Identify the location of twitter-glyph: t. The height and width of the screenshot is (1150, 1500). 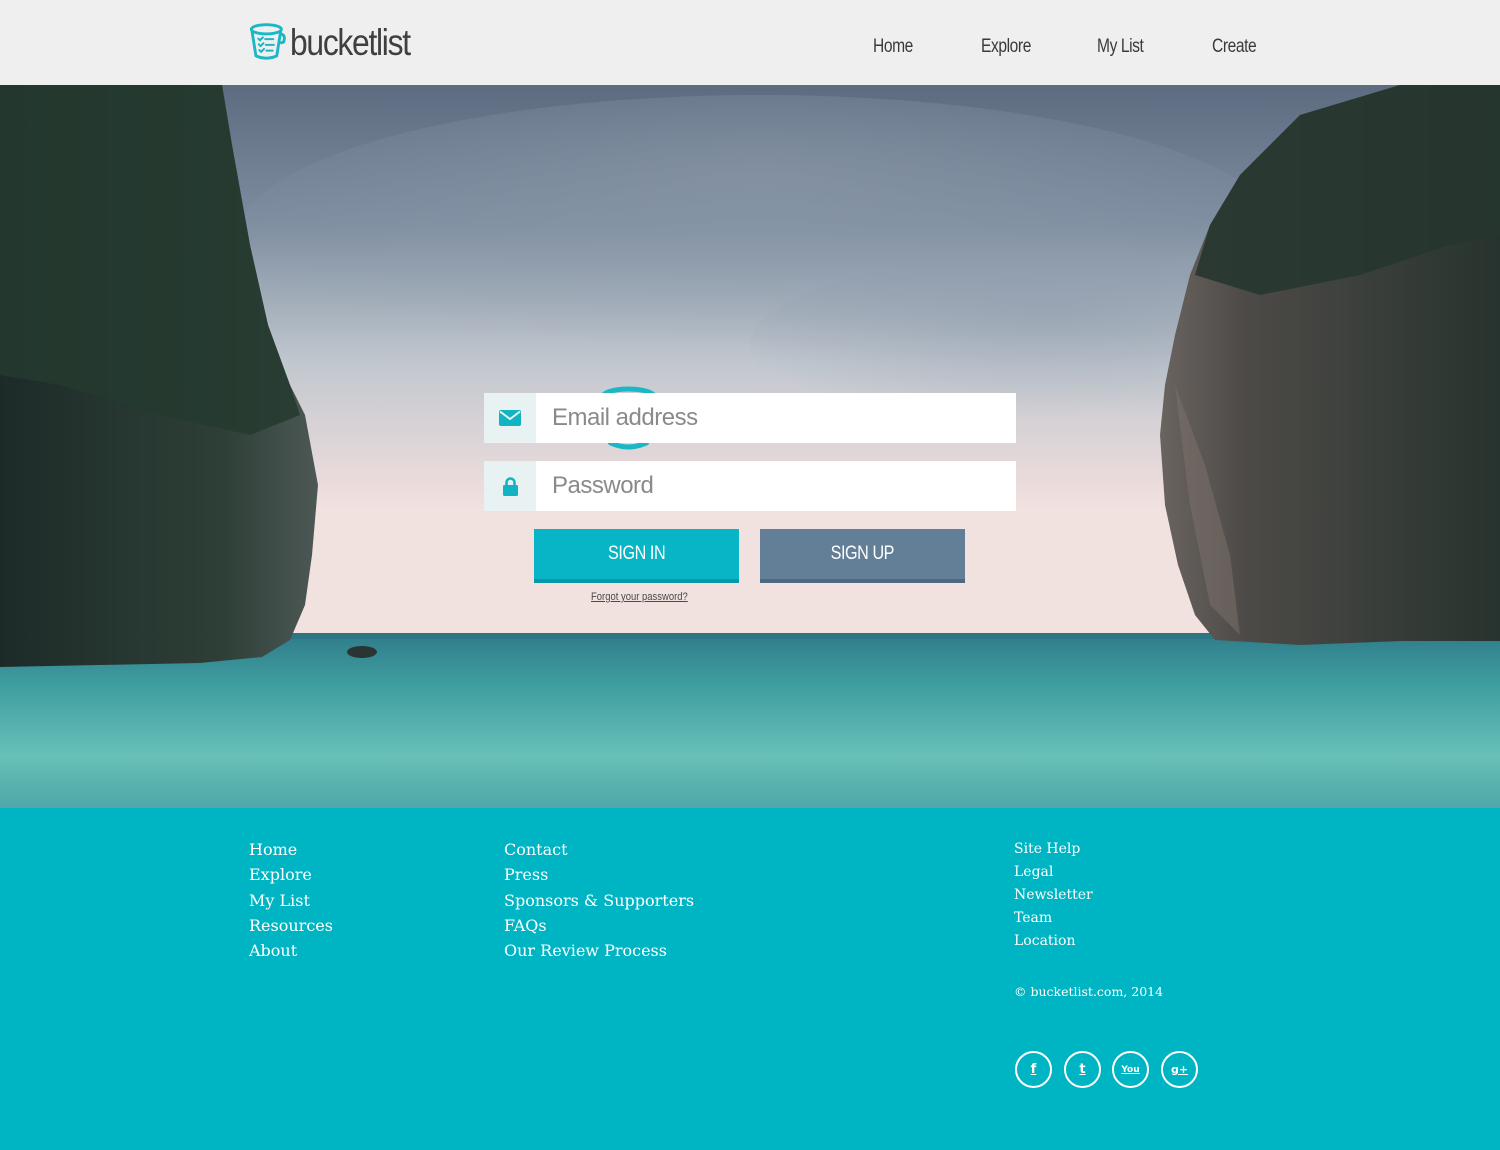
(1082, 1069).